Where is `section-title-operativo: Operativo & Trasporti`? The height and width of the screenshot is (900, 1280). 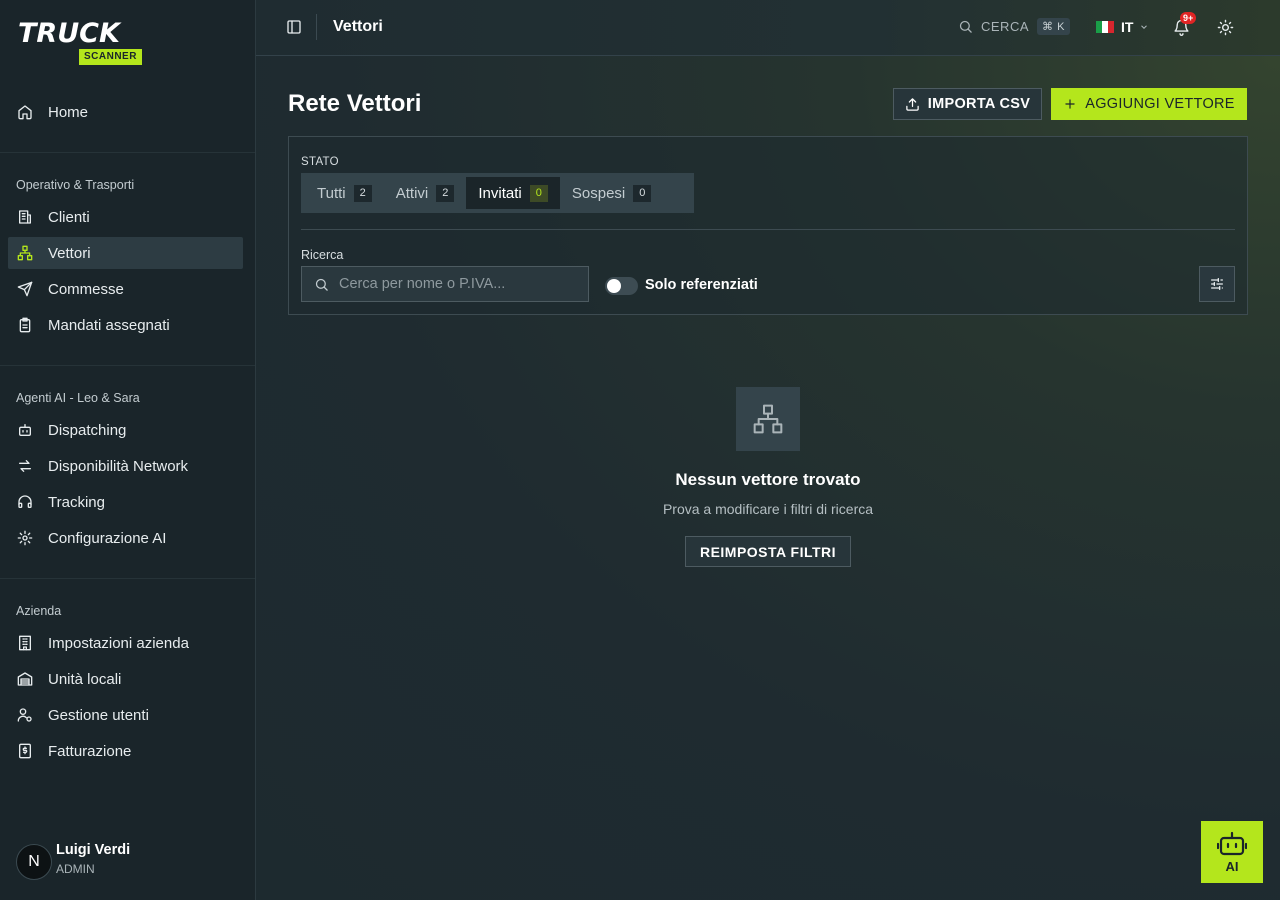 section-title-operativo: Operativo & Trasporti is located at coordinates (75, 185).